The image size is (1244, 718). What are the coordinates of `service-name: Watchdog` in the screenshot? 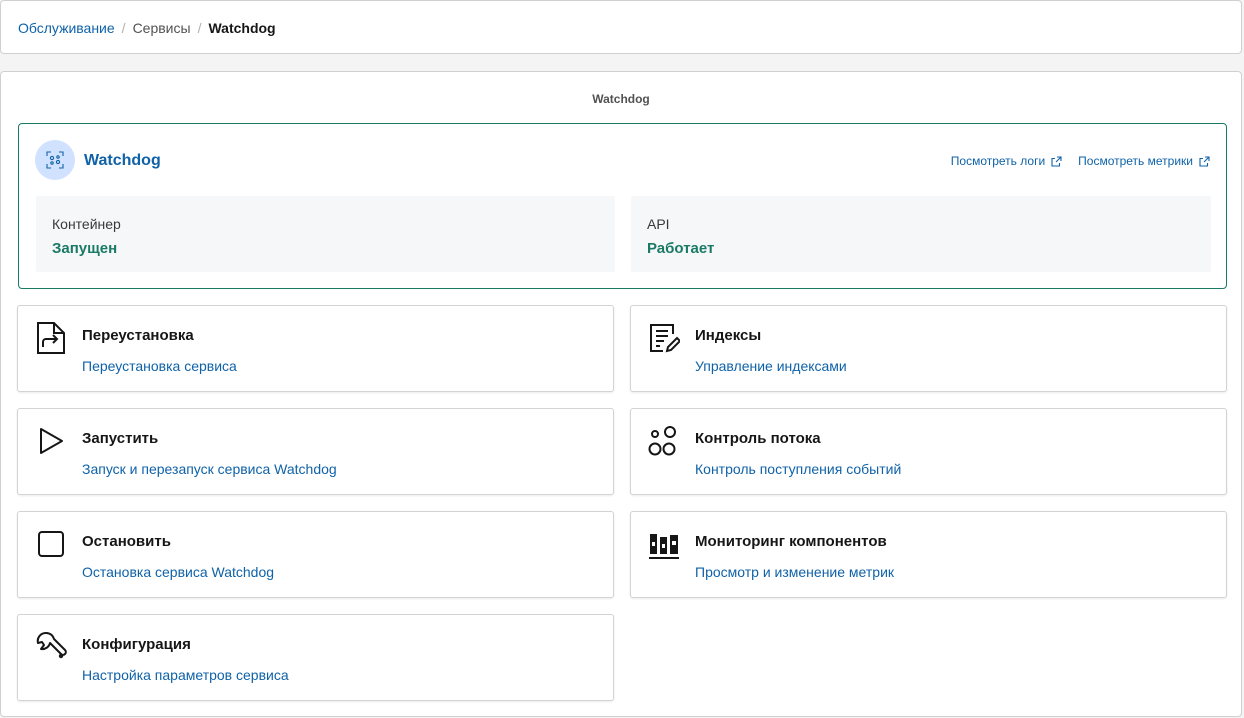 It's located at (122, 161).